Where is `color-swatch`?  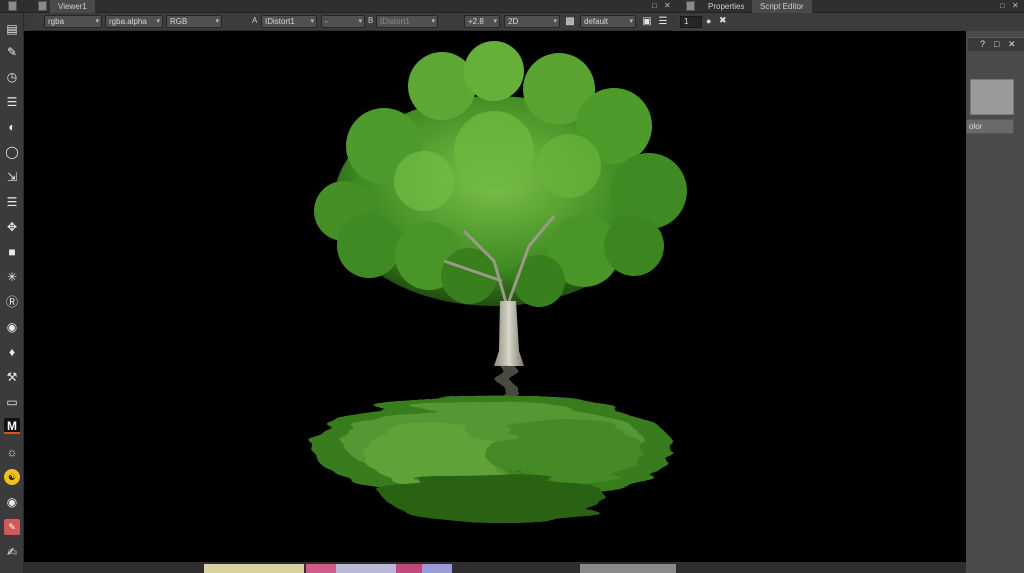
color-swatch is located at coordinates (992, 97).